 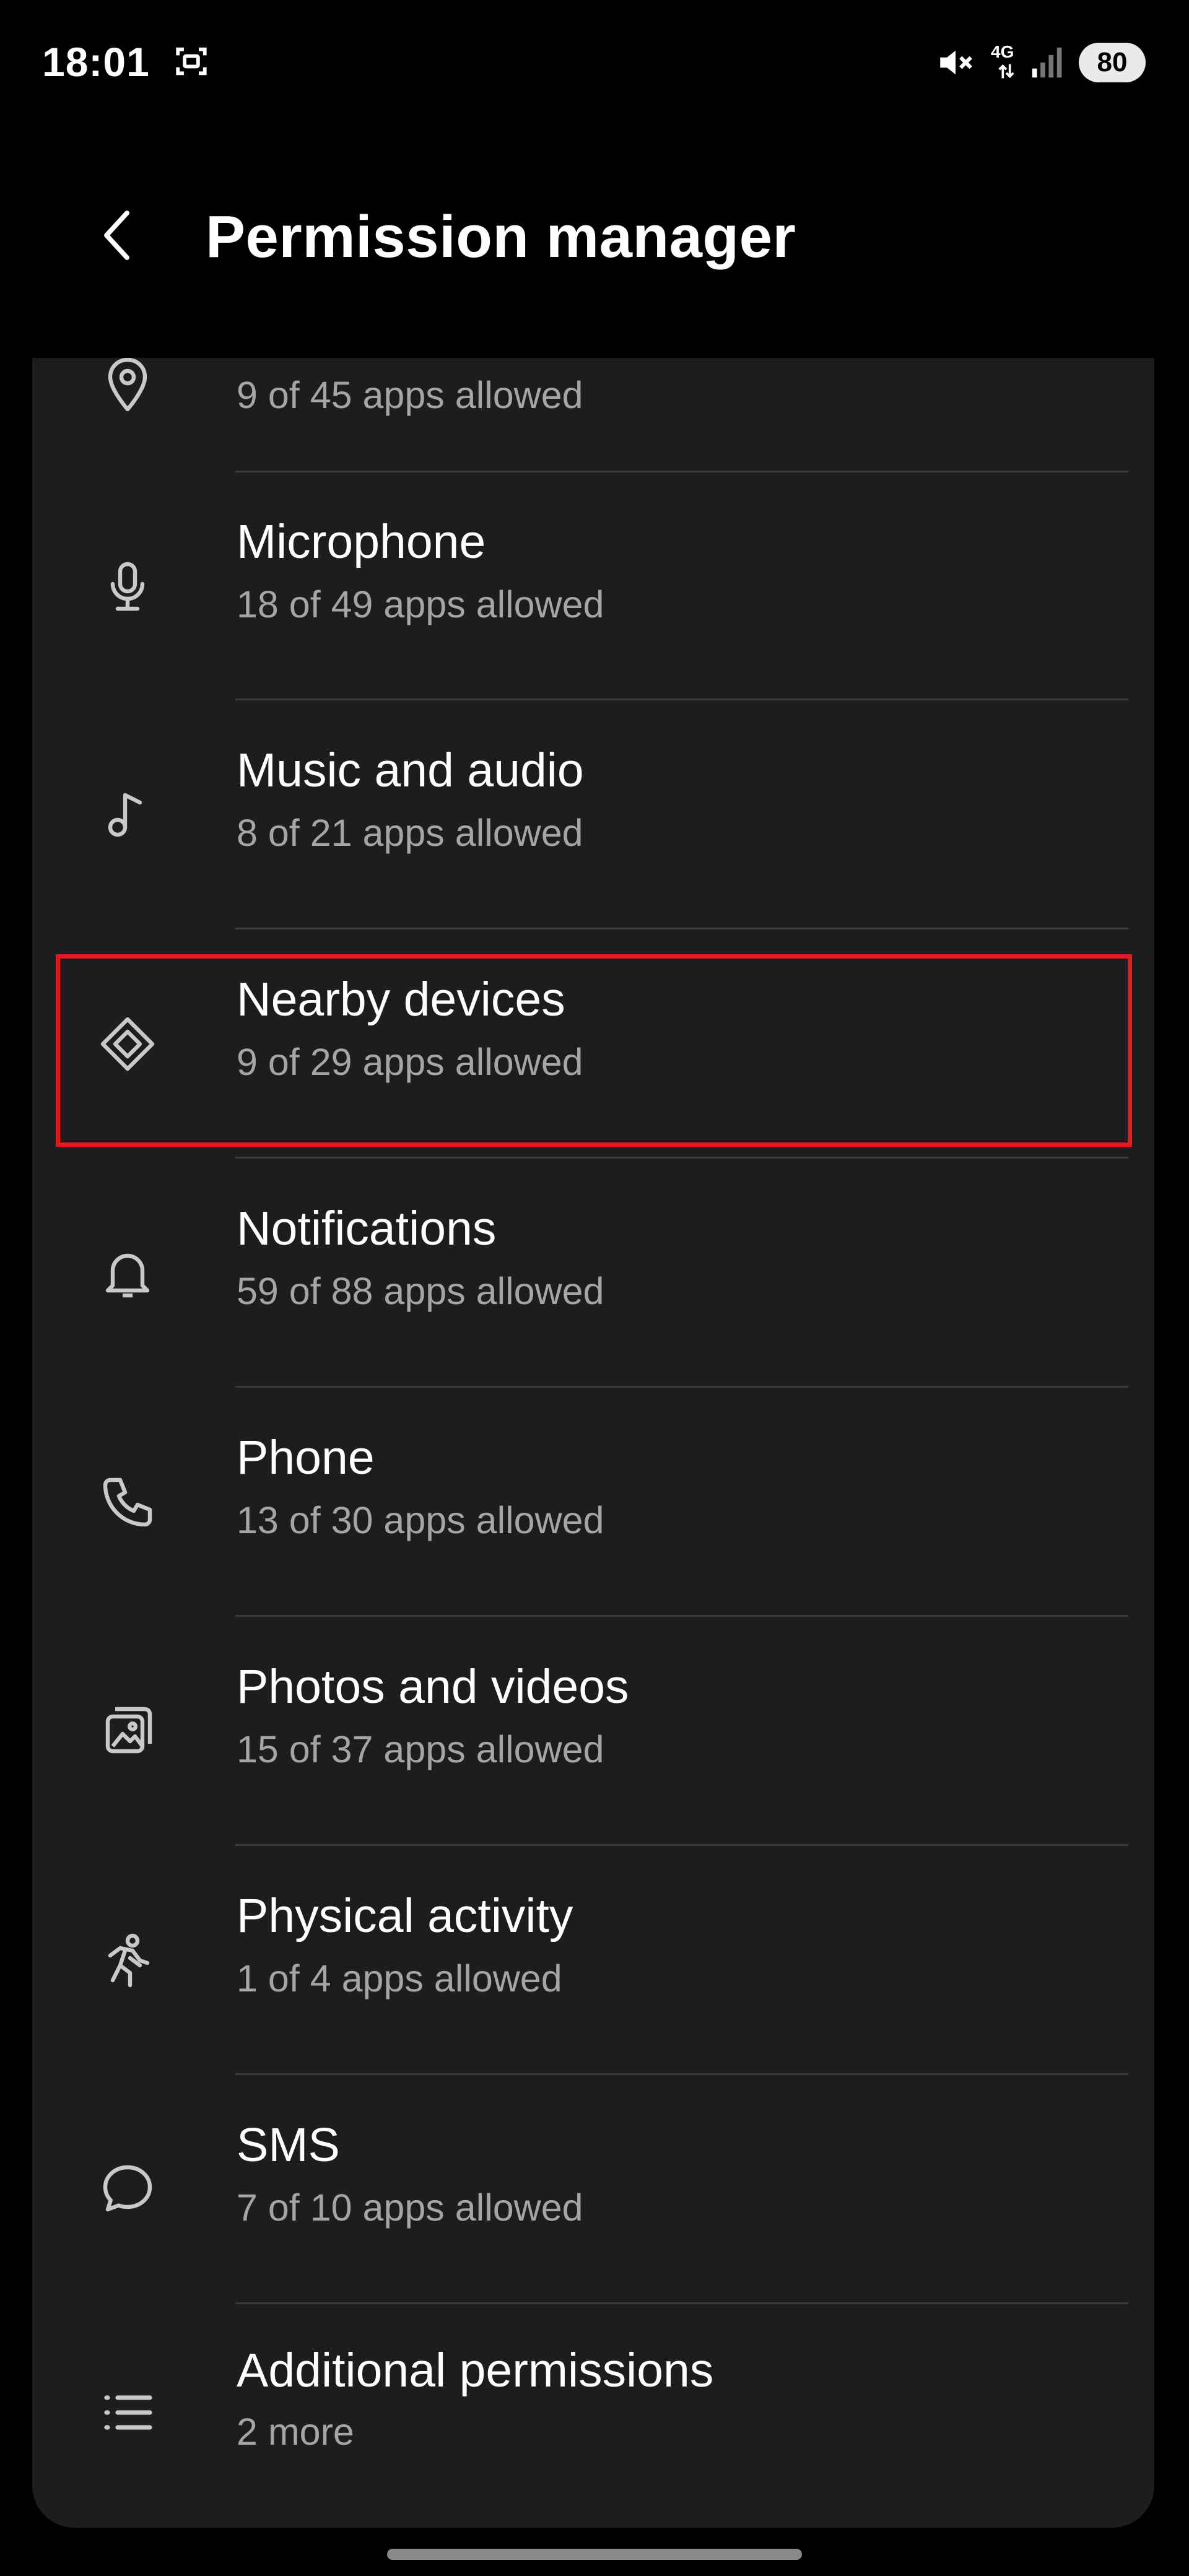 I want to click on list-item-microphone: Microphone 18 of 49 apps allowed, so click(x=593, y=585).